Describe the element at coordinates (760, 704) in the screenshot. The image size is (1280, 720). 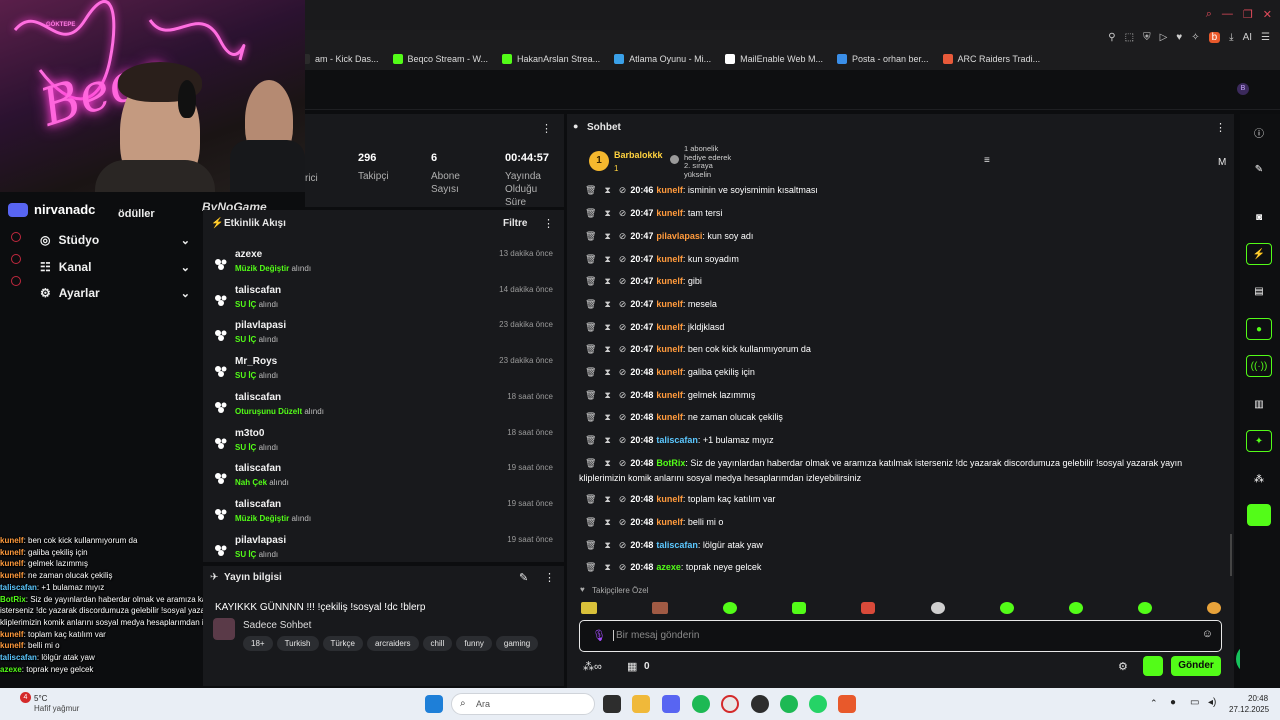
I see `obs-icon` at that location.